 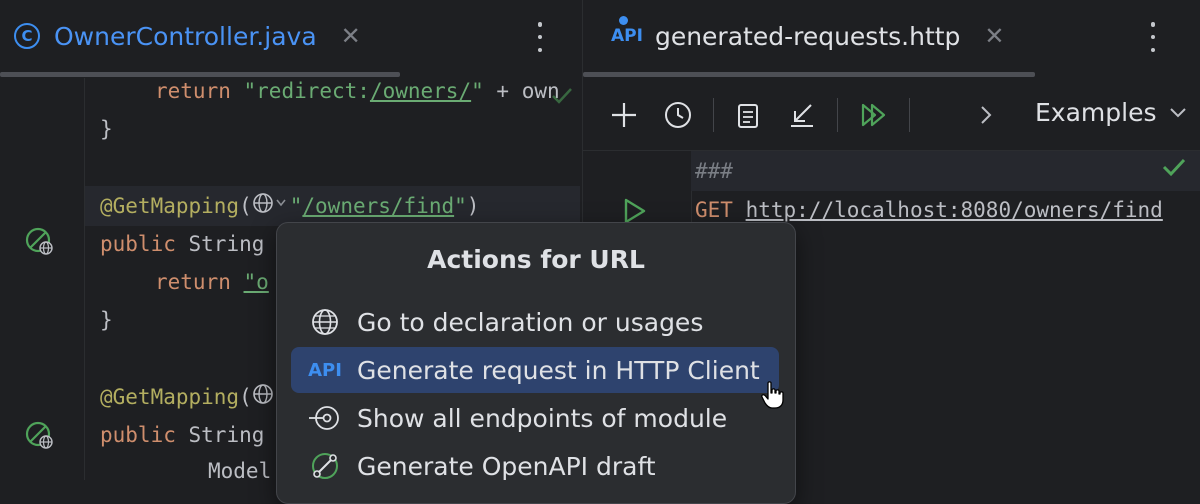 I want to click on expand-toolbar-button, so click(x=986, y=115).